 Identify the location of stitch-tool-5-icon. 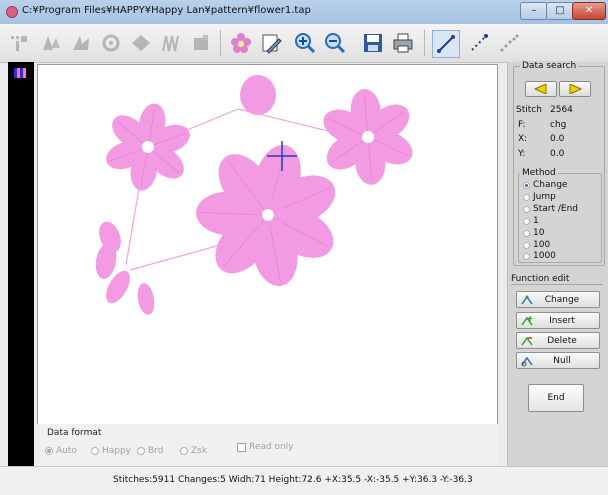
(141, 43).